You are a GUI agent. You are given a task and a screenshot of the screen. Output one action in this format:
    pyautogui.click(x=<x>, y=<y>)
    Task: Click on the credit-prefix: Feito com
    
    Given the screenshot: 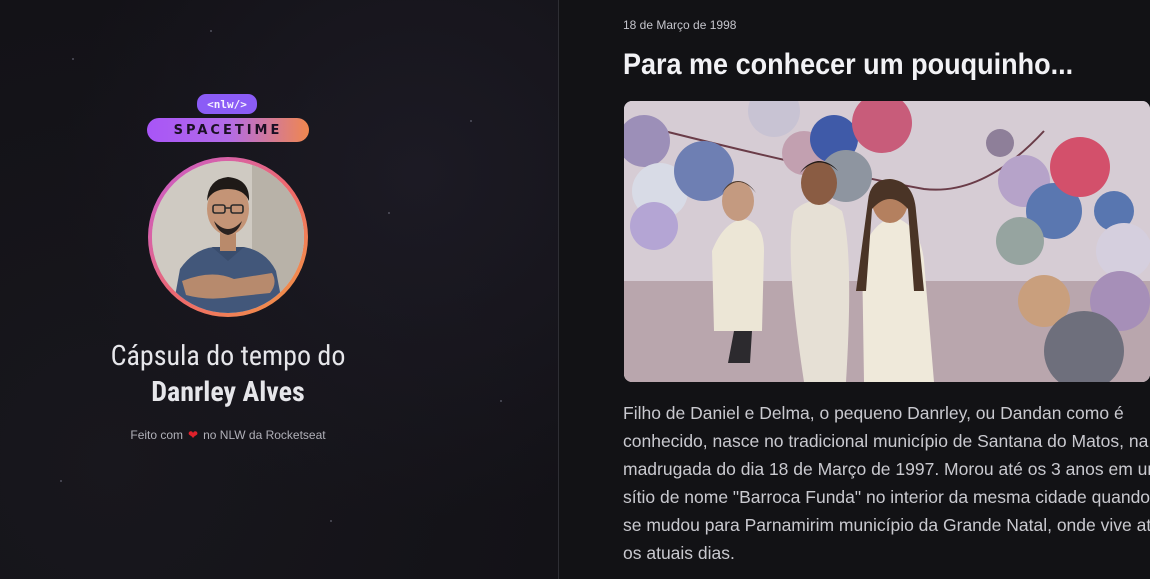 What is the action you would take?
    pyautogui.click(x=157, y=435)
    